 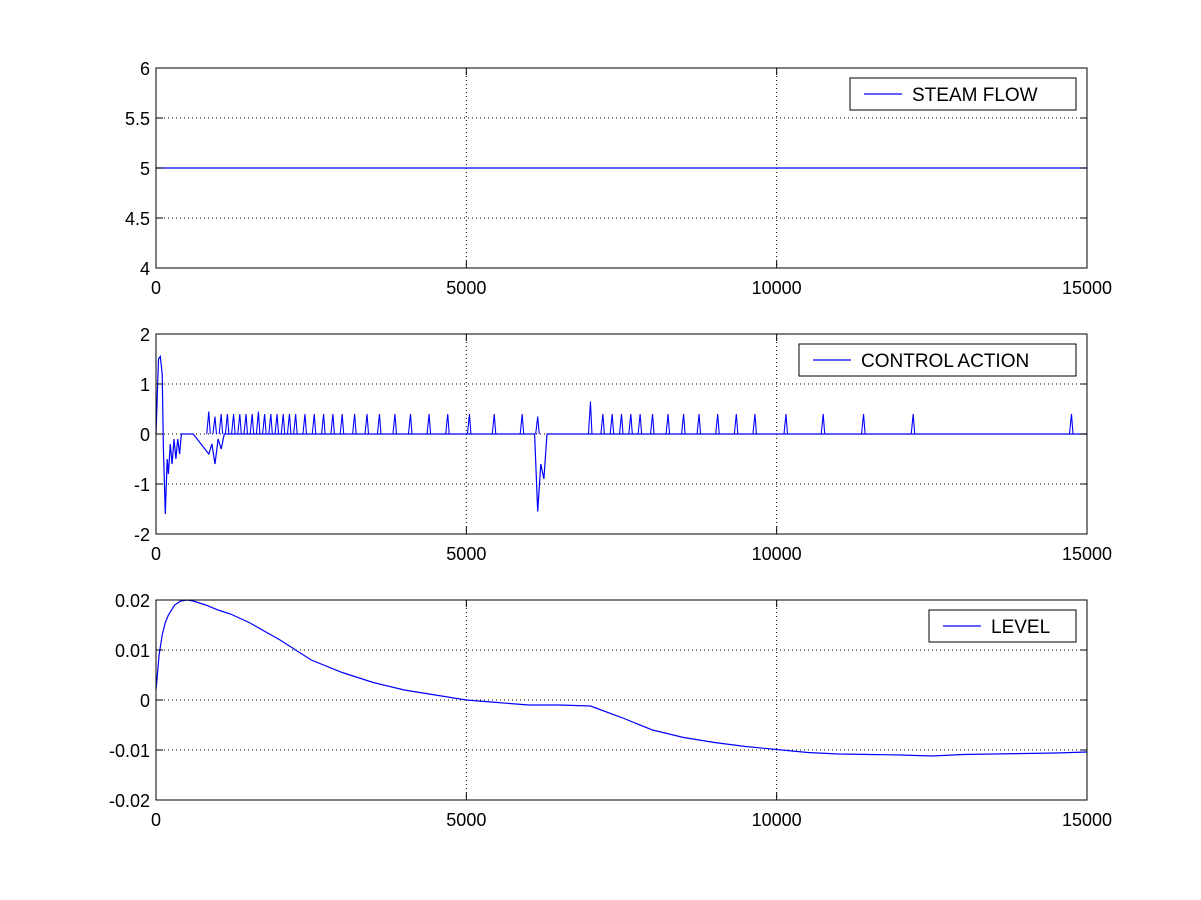 What do you see at coordinates (145, 385) in the screenshot?
I see `y-tick-label: 1` at bounding box center [145, 385].